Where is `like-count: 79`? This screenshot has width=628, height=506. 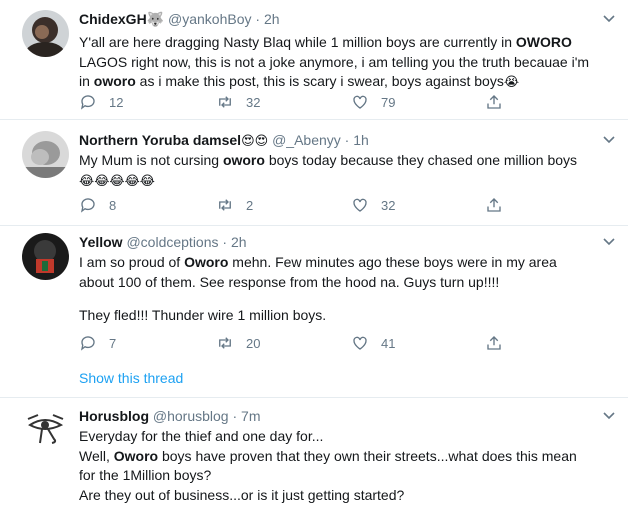
like-count: 79 is located at coordinates (388, 102).